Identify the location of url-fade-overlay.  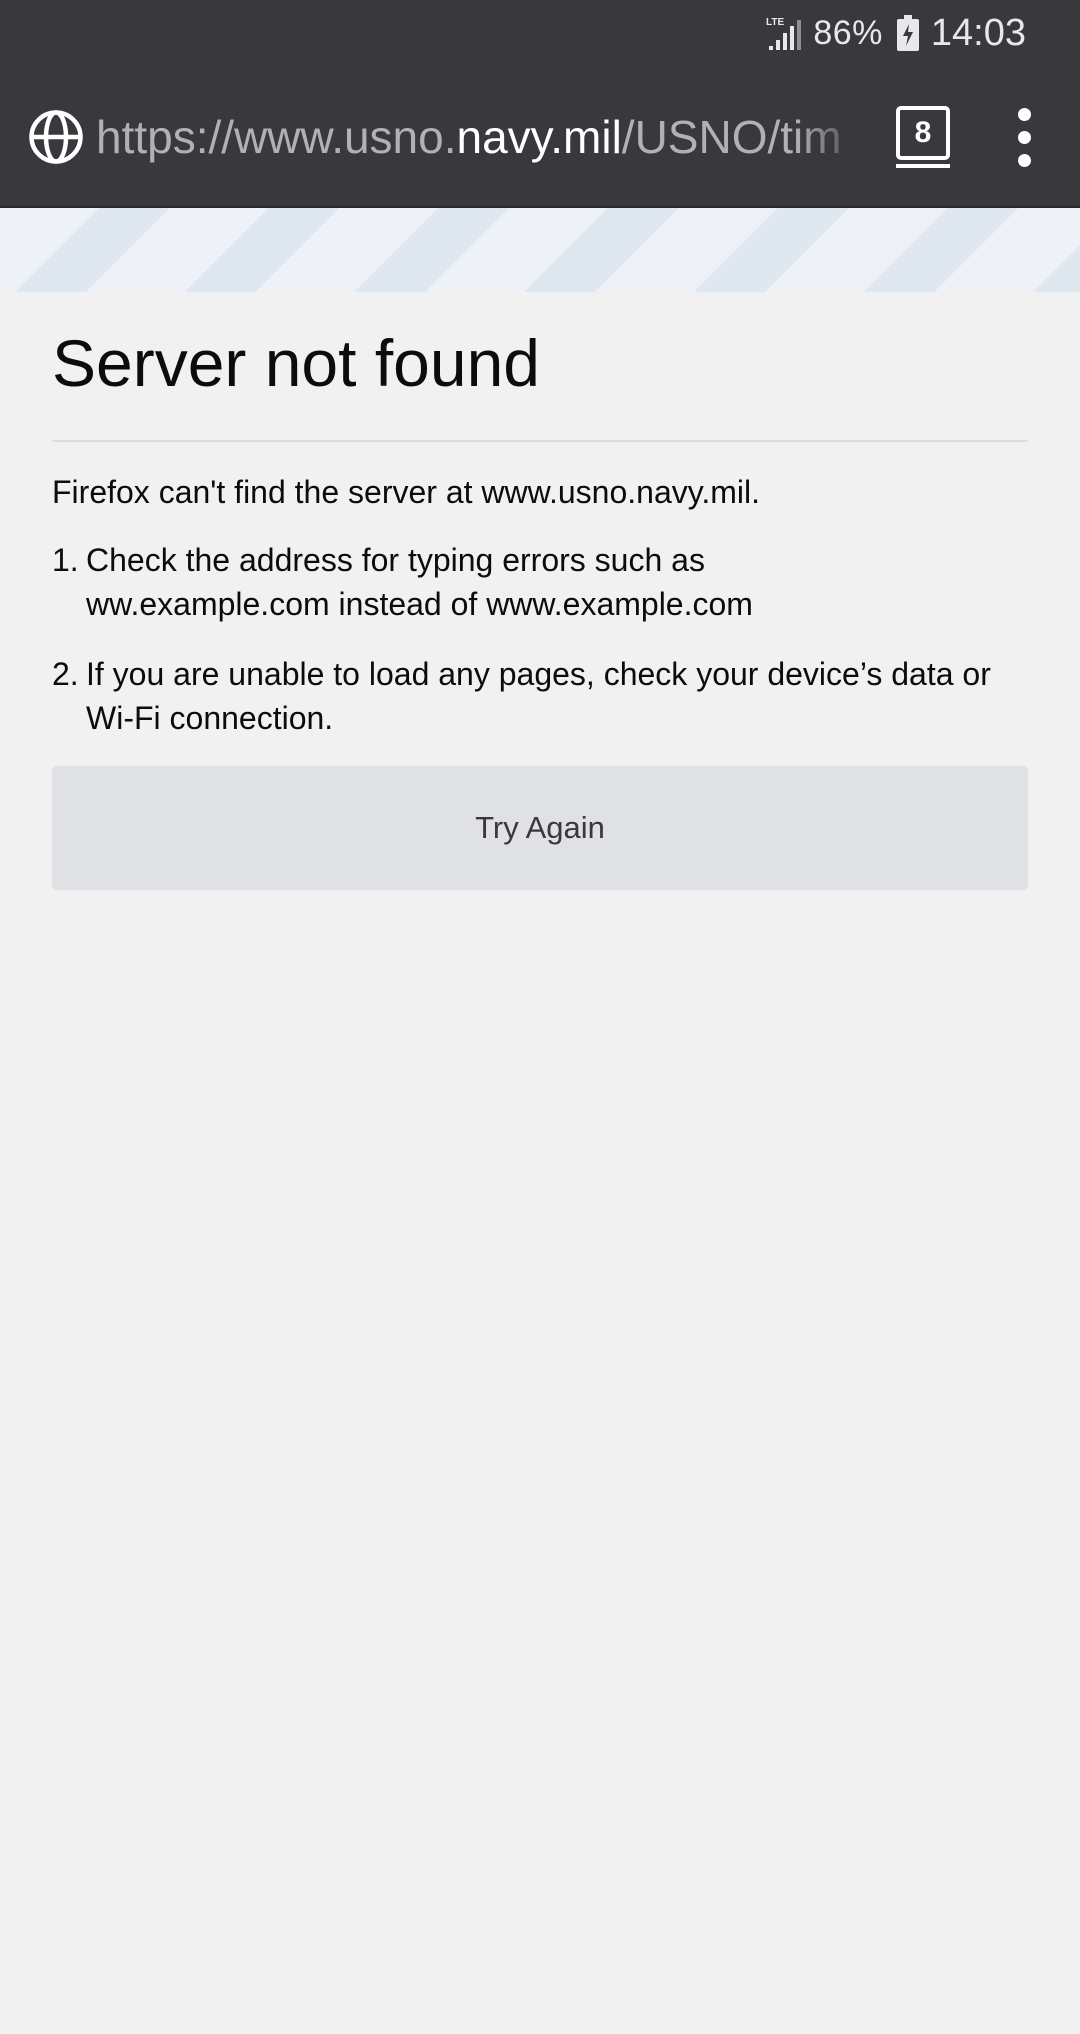
(831, 137).